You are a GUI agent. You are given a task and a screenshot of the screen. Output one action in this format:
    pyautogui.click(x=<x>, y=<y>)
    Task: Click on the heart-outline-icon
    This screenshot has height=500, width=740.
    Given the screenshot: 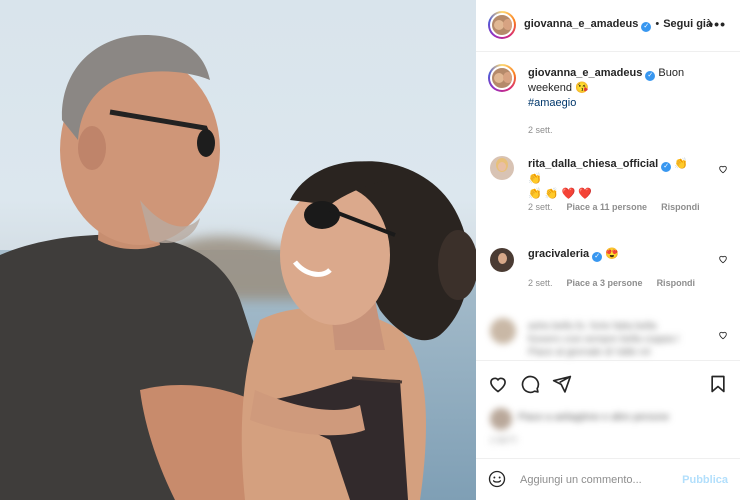 What is the action you would take?
    pyautogui.click(x=498, y=384)
    